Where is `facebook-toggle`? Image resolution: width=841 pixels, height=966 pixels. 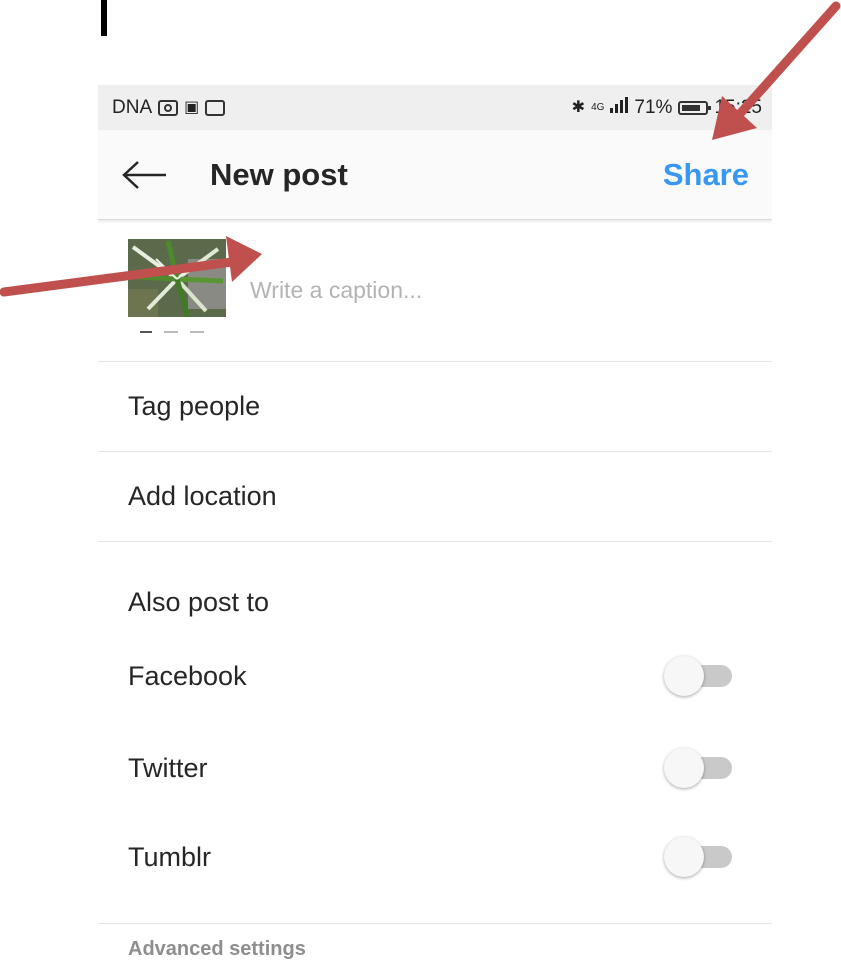 facebook-toggle is located at coordinates (699, 676).